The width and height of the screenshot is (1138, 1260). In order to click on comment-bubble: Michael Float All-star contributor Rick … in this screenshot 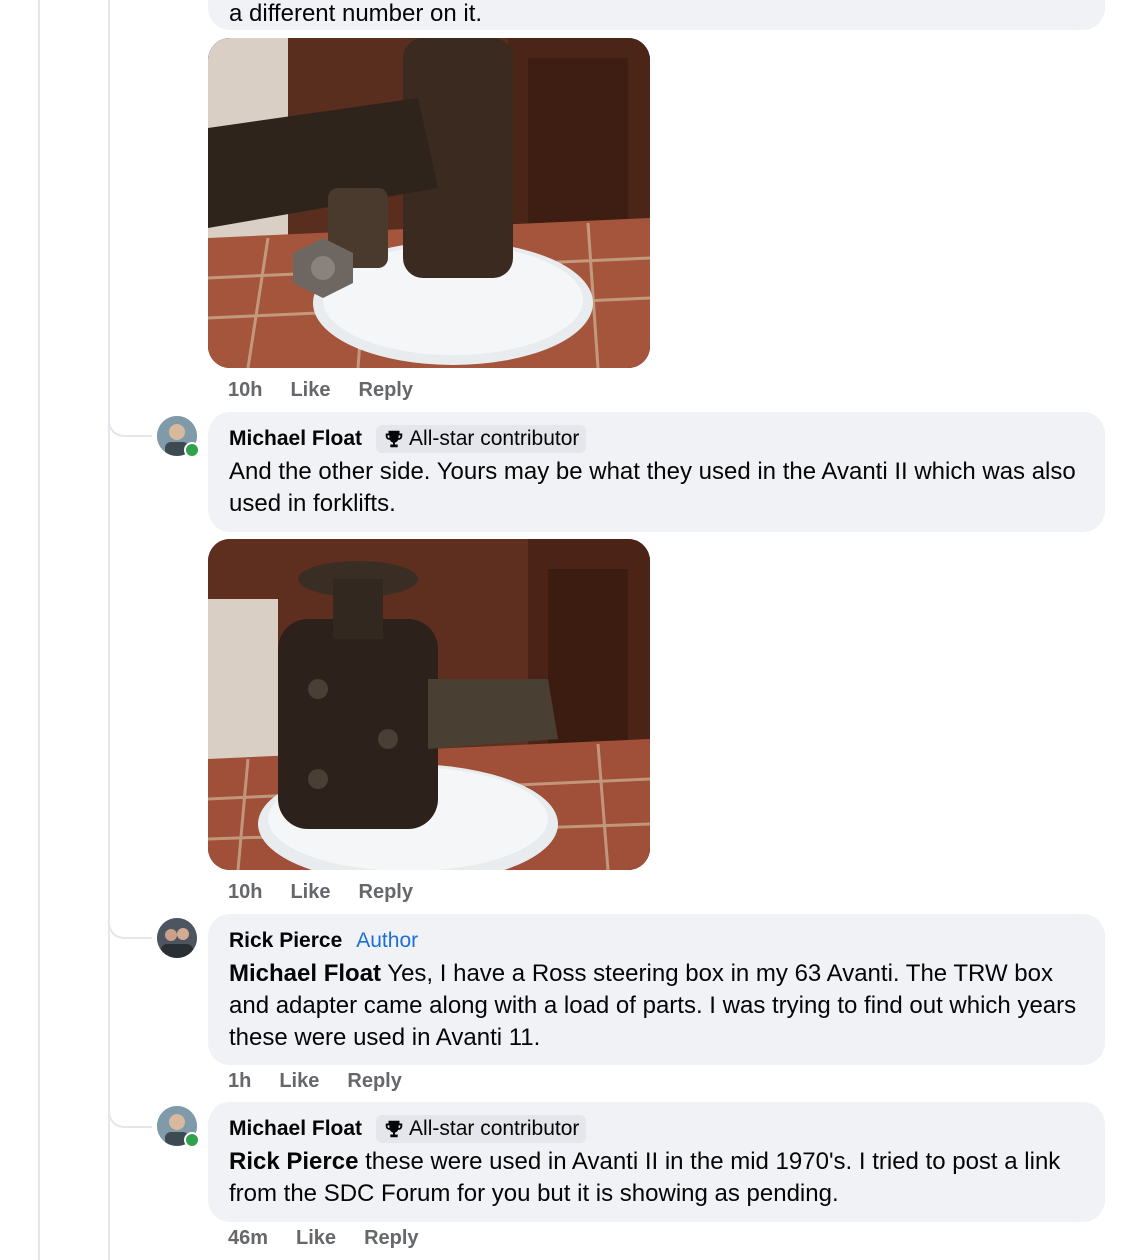, I will do `click(656, 1162)`.